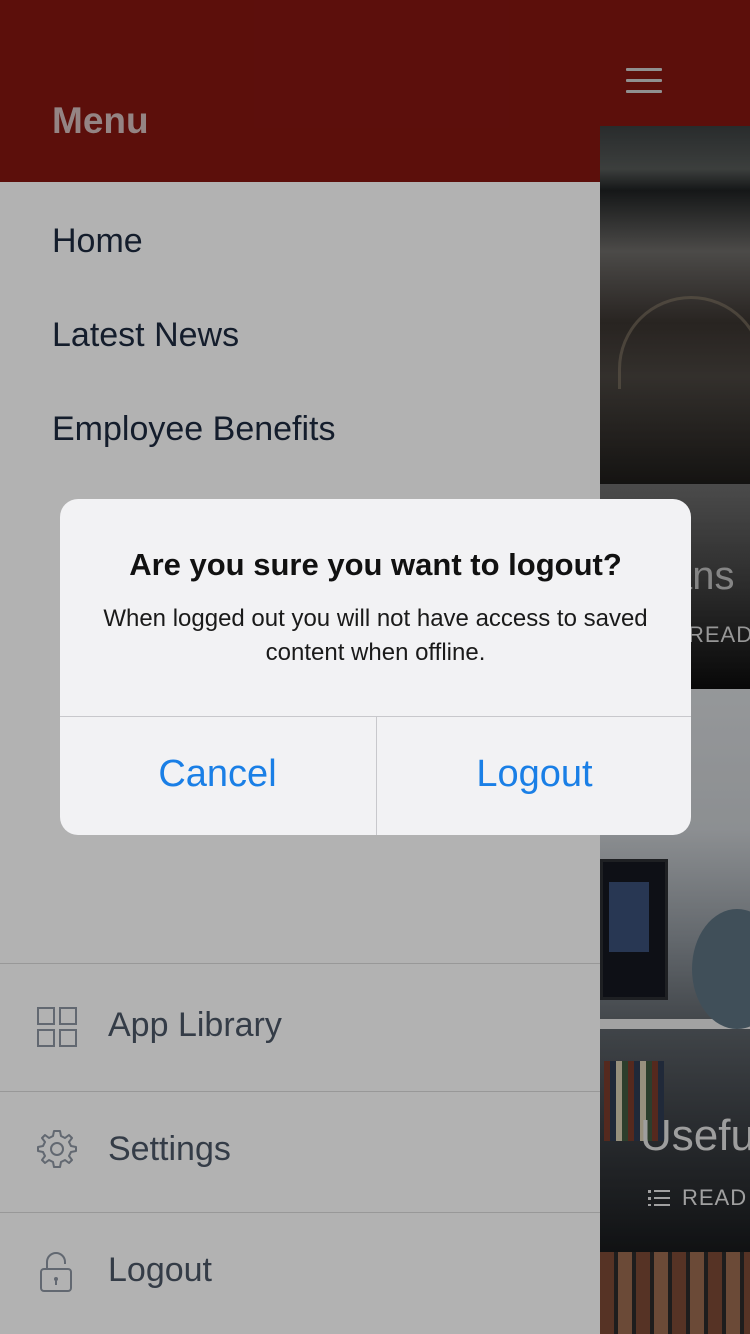 This screenshot has height=1334, width=750. What do you see at coordinates (534, 776) in the screenshot?
I see `confirm-logout-button: Logout` at bounding box center [534, 776].